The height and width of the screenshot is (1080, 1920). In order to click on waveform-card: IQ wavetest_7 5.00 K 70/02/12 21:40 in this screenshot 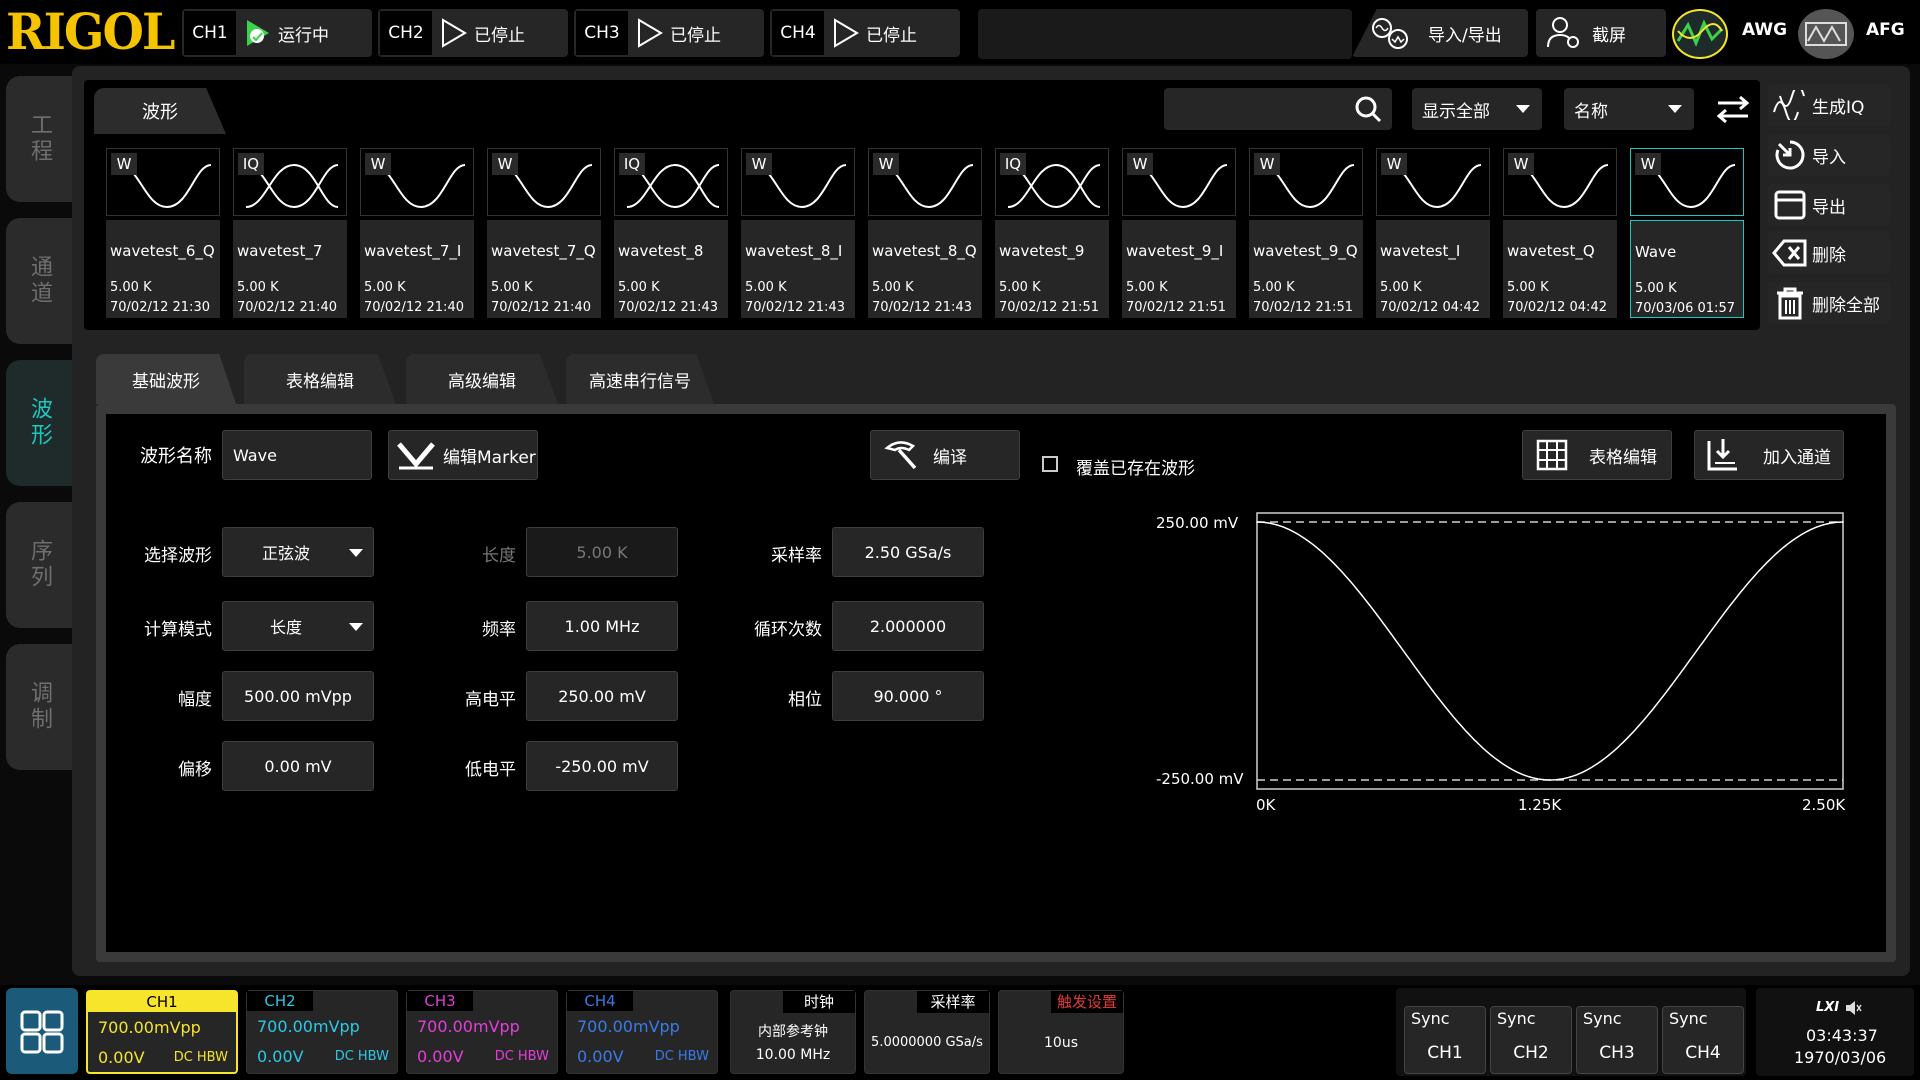, I will do `click(290, 233)`.